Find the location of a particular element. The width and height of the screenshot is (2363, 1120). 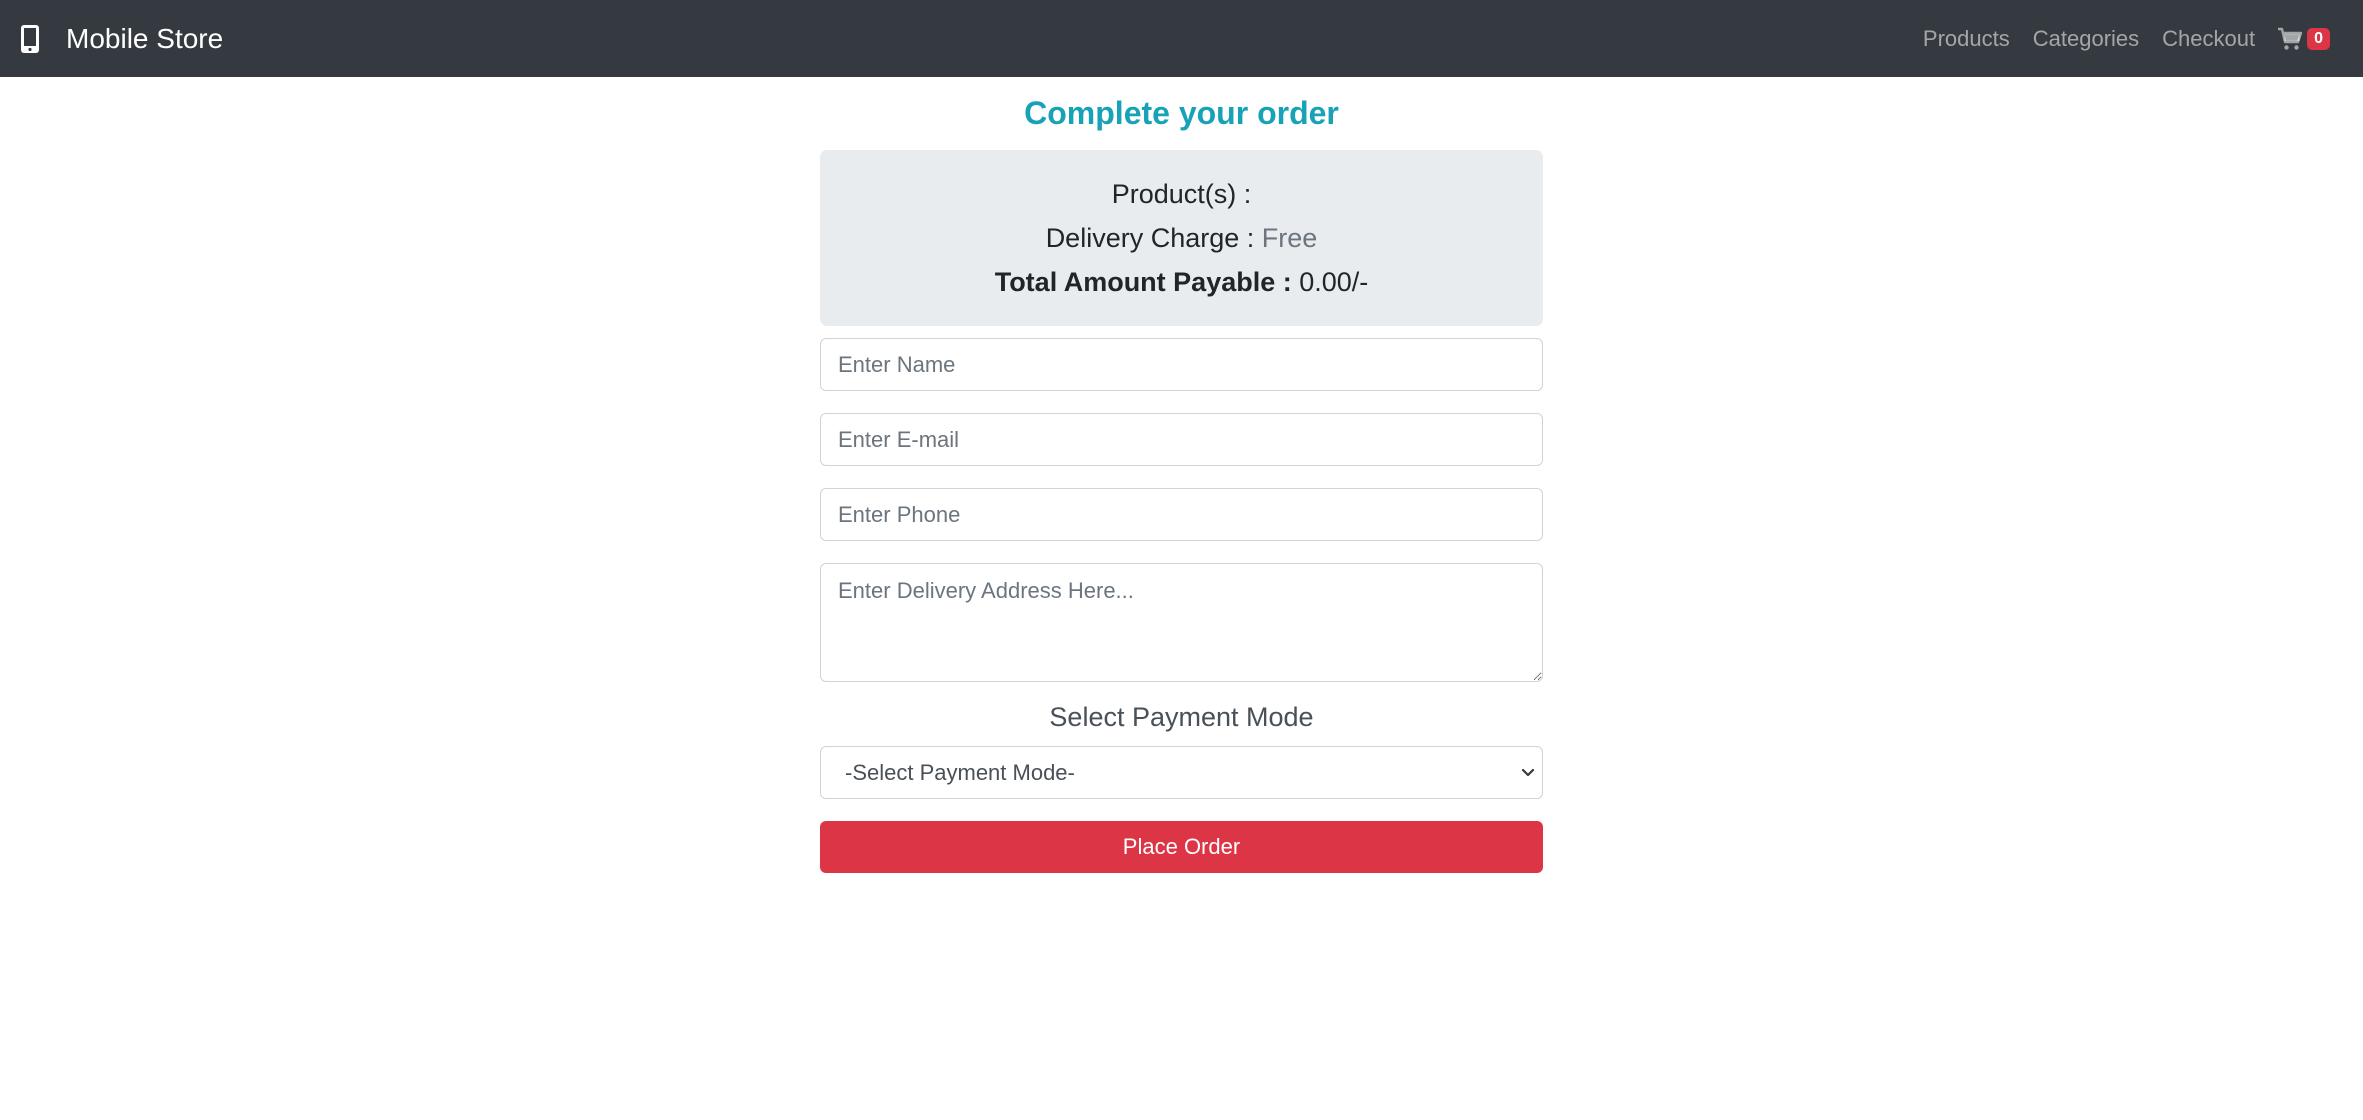

name-input is located at coordinates (1181, 364).